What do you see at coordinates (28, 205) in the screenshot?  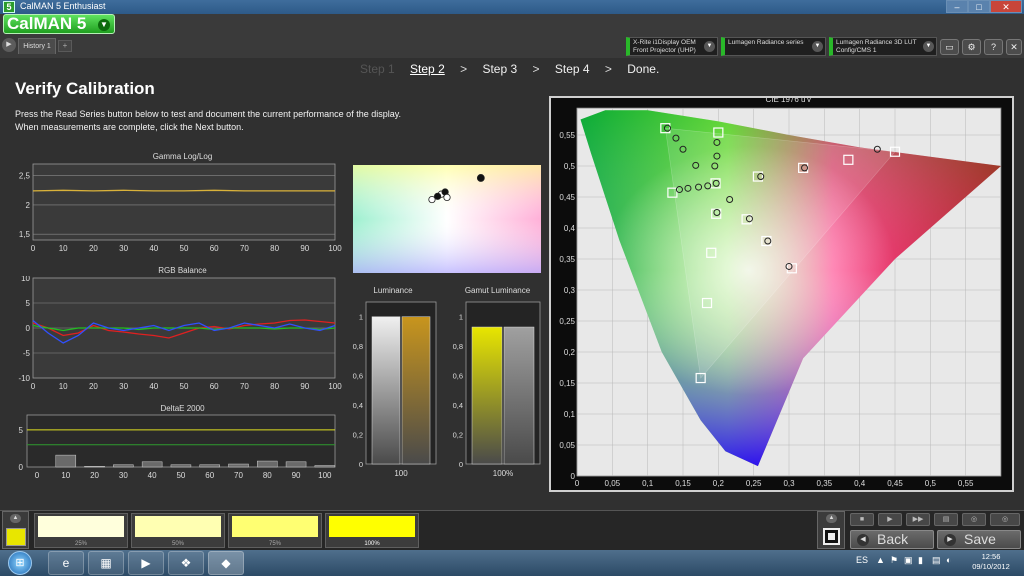 I see `y-tick-label: 2` at bounding box center [28, 205].